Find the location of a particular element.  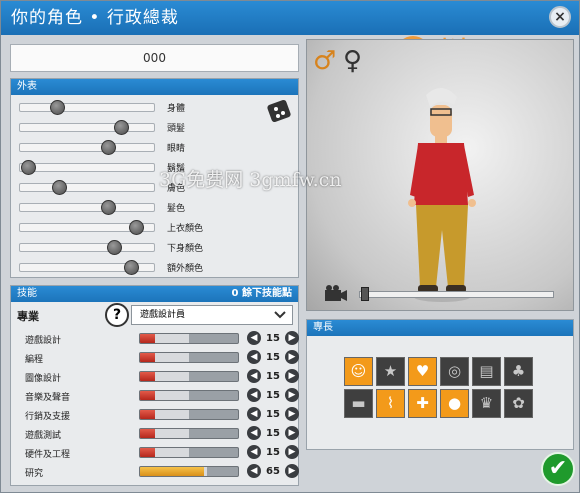

skill-row: 遊戲設計 ◀ 15 ▶ is located at coordinates (161, 338).